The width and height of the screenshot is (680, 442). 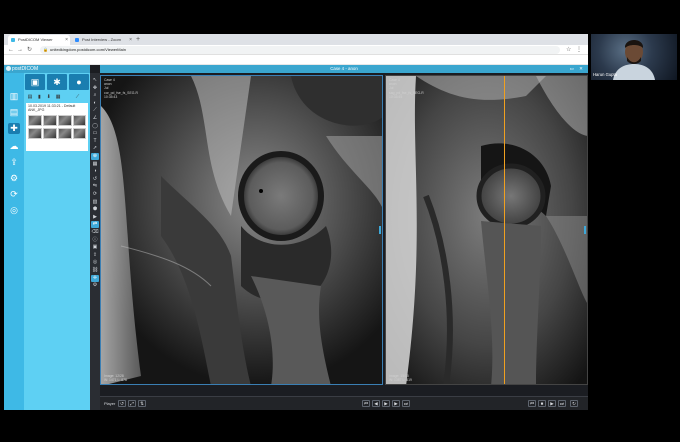 What do you see at coordinates (14, 96) in the screenshot?
I see `studies-icon: ▥` at bounding box center [14, 96].